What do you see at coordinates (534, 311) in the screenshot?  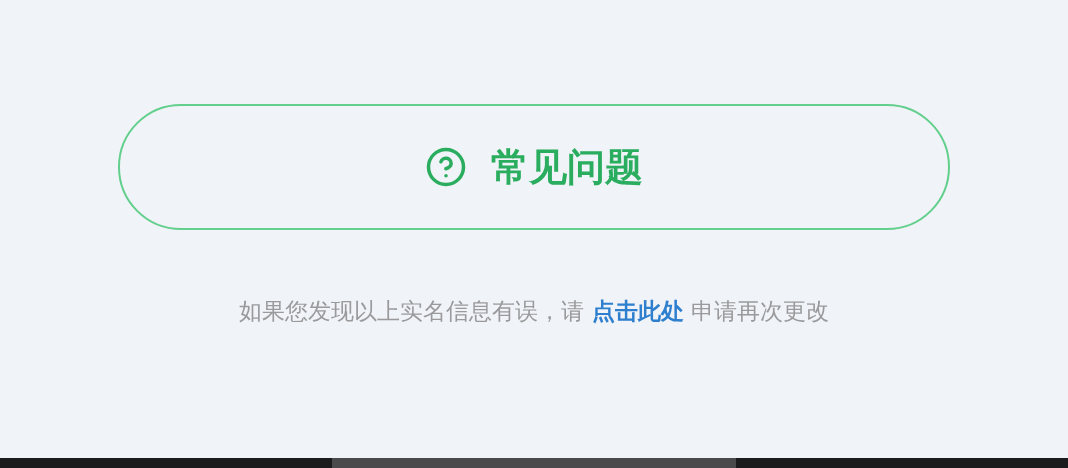 I see `notice-text: 如果您发现以上实名信息有误，请 点击此处 申请再次更改` at bounding box center [534, 311].